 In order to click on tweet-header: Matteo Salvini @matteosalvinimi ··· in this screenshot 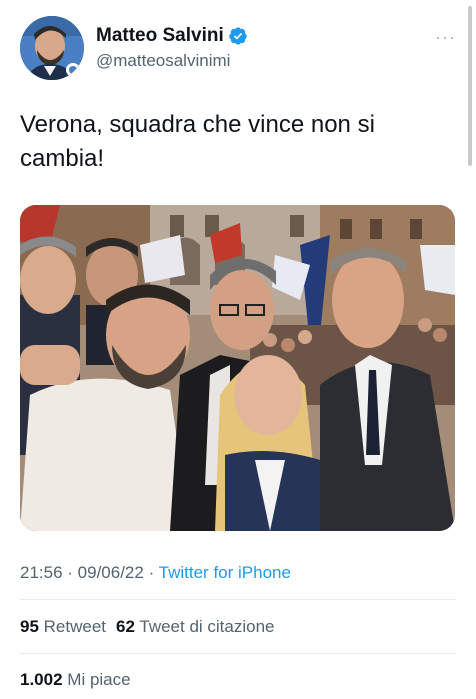, I will do `click(238, 47)`.